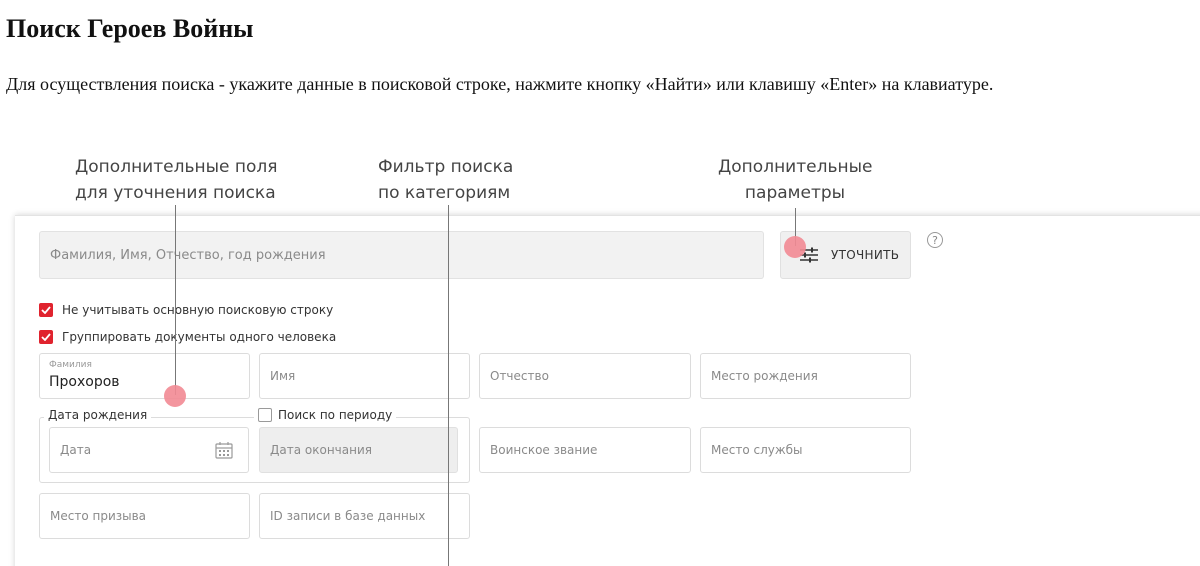 The width and height of the screenshot is (1200, 566). I want to click on service-place-field, so click(805, 450).